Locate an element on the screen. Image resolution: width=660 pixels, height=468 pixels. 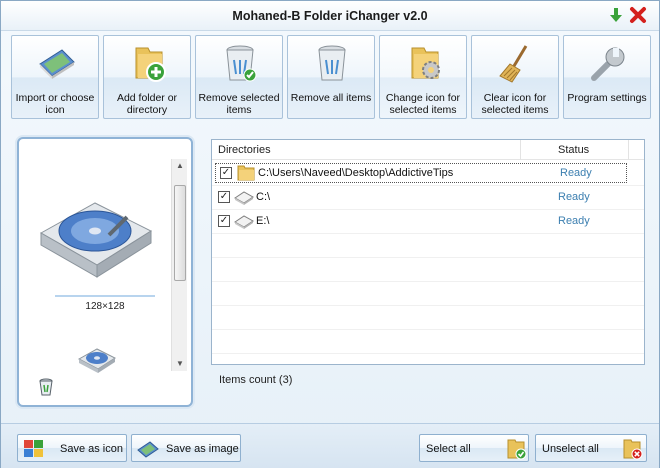
row-path: C:\ is located at coordinates (263, 197).